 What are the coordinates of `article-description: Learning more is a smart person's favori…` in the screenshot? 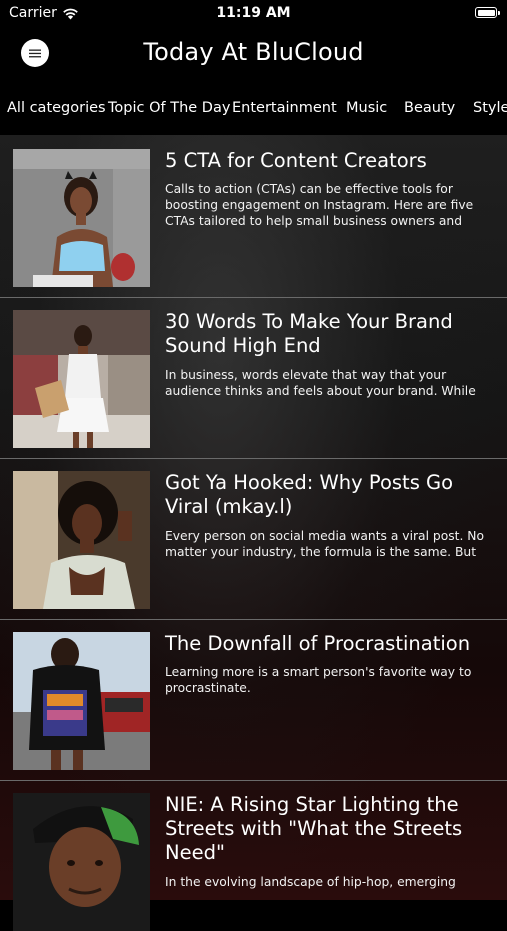 It's located at (318, 680).